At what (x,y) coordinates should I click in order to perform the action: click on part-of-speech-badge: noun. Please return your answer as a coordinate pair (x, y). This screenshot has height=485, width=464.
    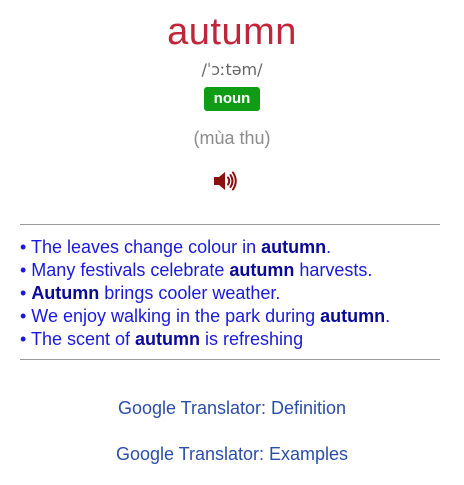
    Looking at the image, I should click on (232, 99).